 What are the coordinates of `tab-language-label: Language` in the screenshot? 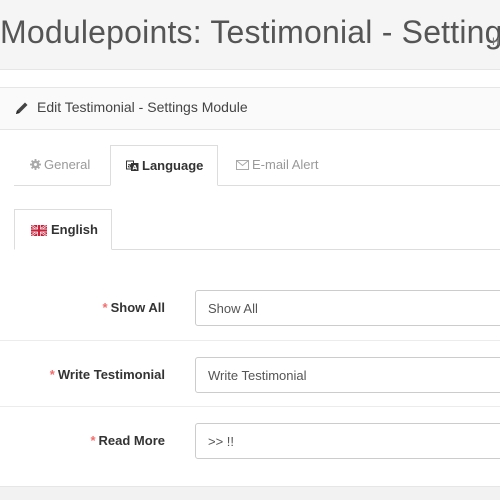 It's located at (173, 165).